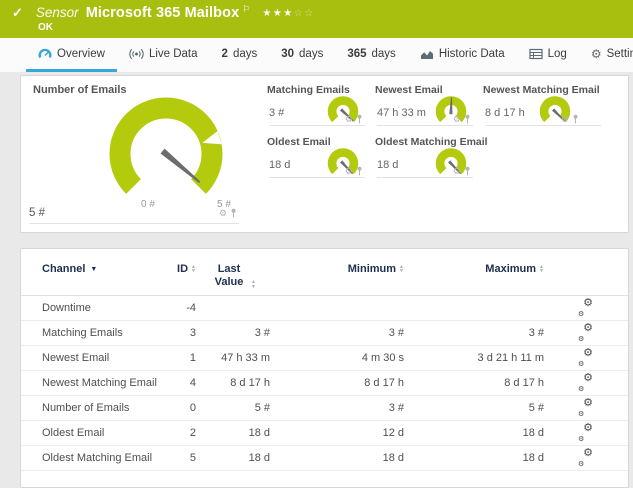  I want to click on log-icon, so click(536, 54).